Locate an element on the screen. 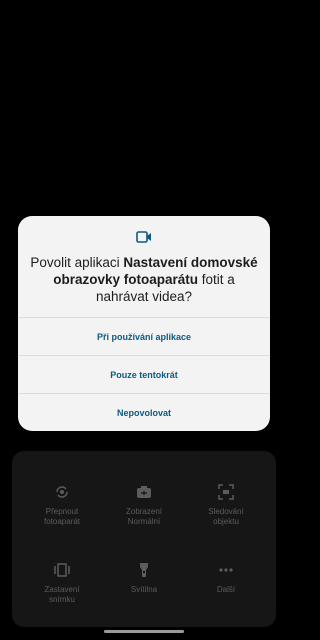 Image resolution: width=320 pixels, height=640 pixels. view-mode-icon is located at coordinates (144, 492).